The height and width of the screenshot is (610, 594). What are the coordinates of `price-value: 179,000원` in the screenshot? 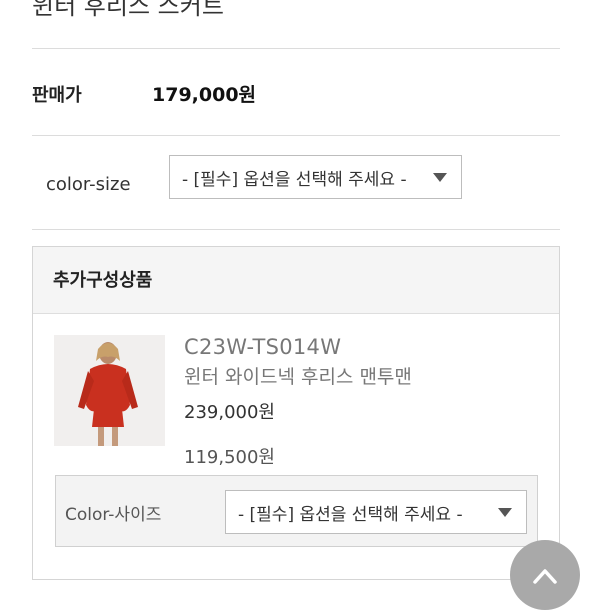 It's located at (204, 95).